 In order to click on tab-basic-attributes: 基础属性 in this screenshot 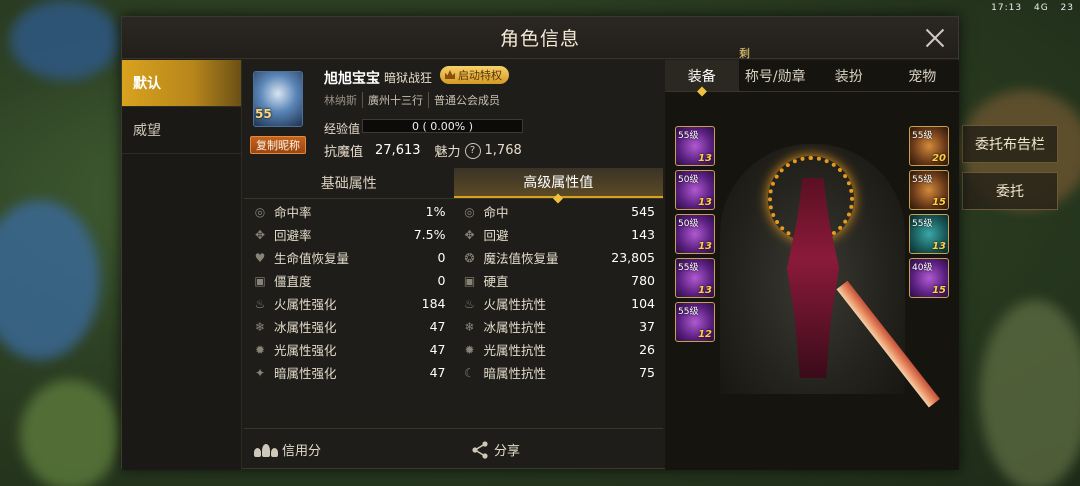, I will do `click(349, 183)`.